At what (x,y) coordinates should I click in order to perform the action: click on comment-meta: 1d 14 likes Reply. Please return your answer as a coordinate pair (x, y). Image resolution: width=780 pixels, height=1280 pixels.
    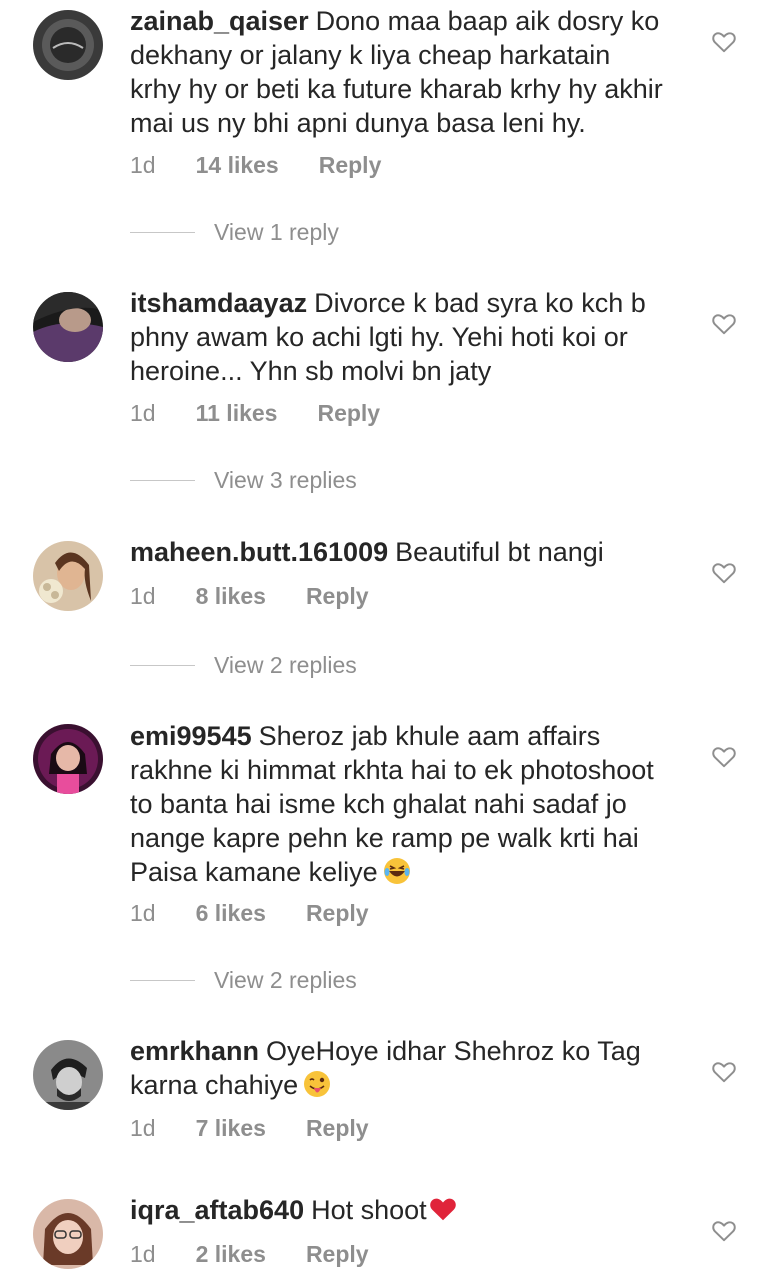
    Looking at the image, I should click on (255, 165).